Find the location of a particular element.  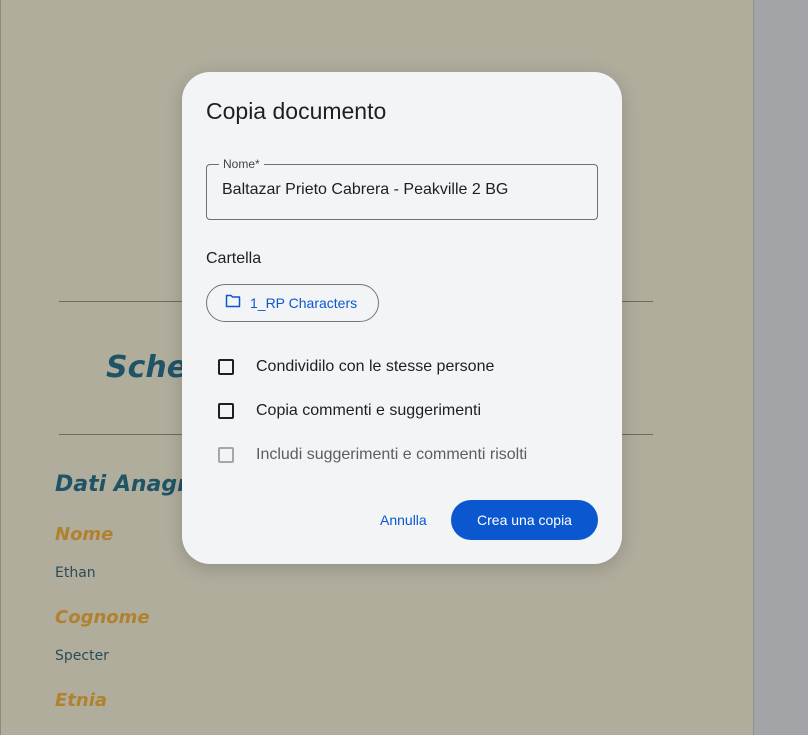

folder-chip-label: 1_RP Characters is located at coordinates (304, 303).